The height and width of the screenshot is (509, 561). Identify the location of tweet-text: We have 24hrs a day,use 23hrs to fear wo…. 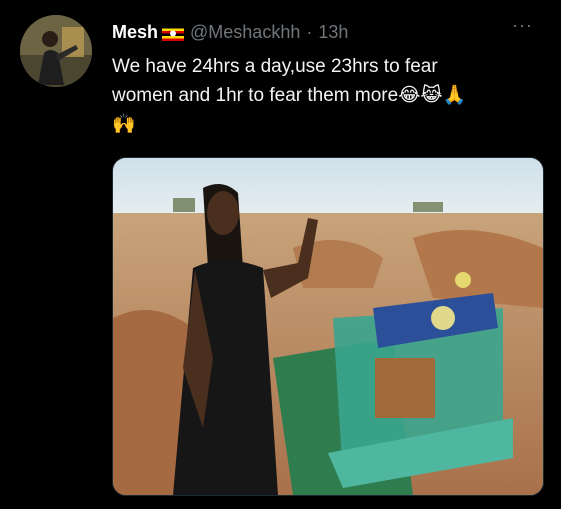
(327, 95).